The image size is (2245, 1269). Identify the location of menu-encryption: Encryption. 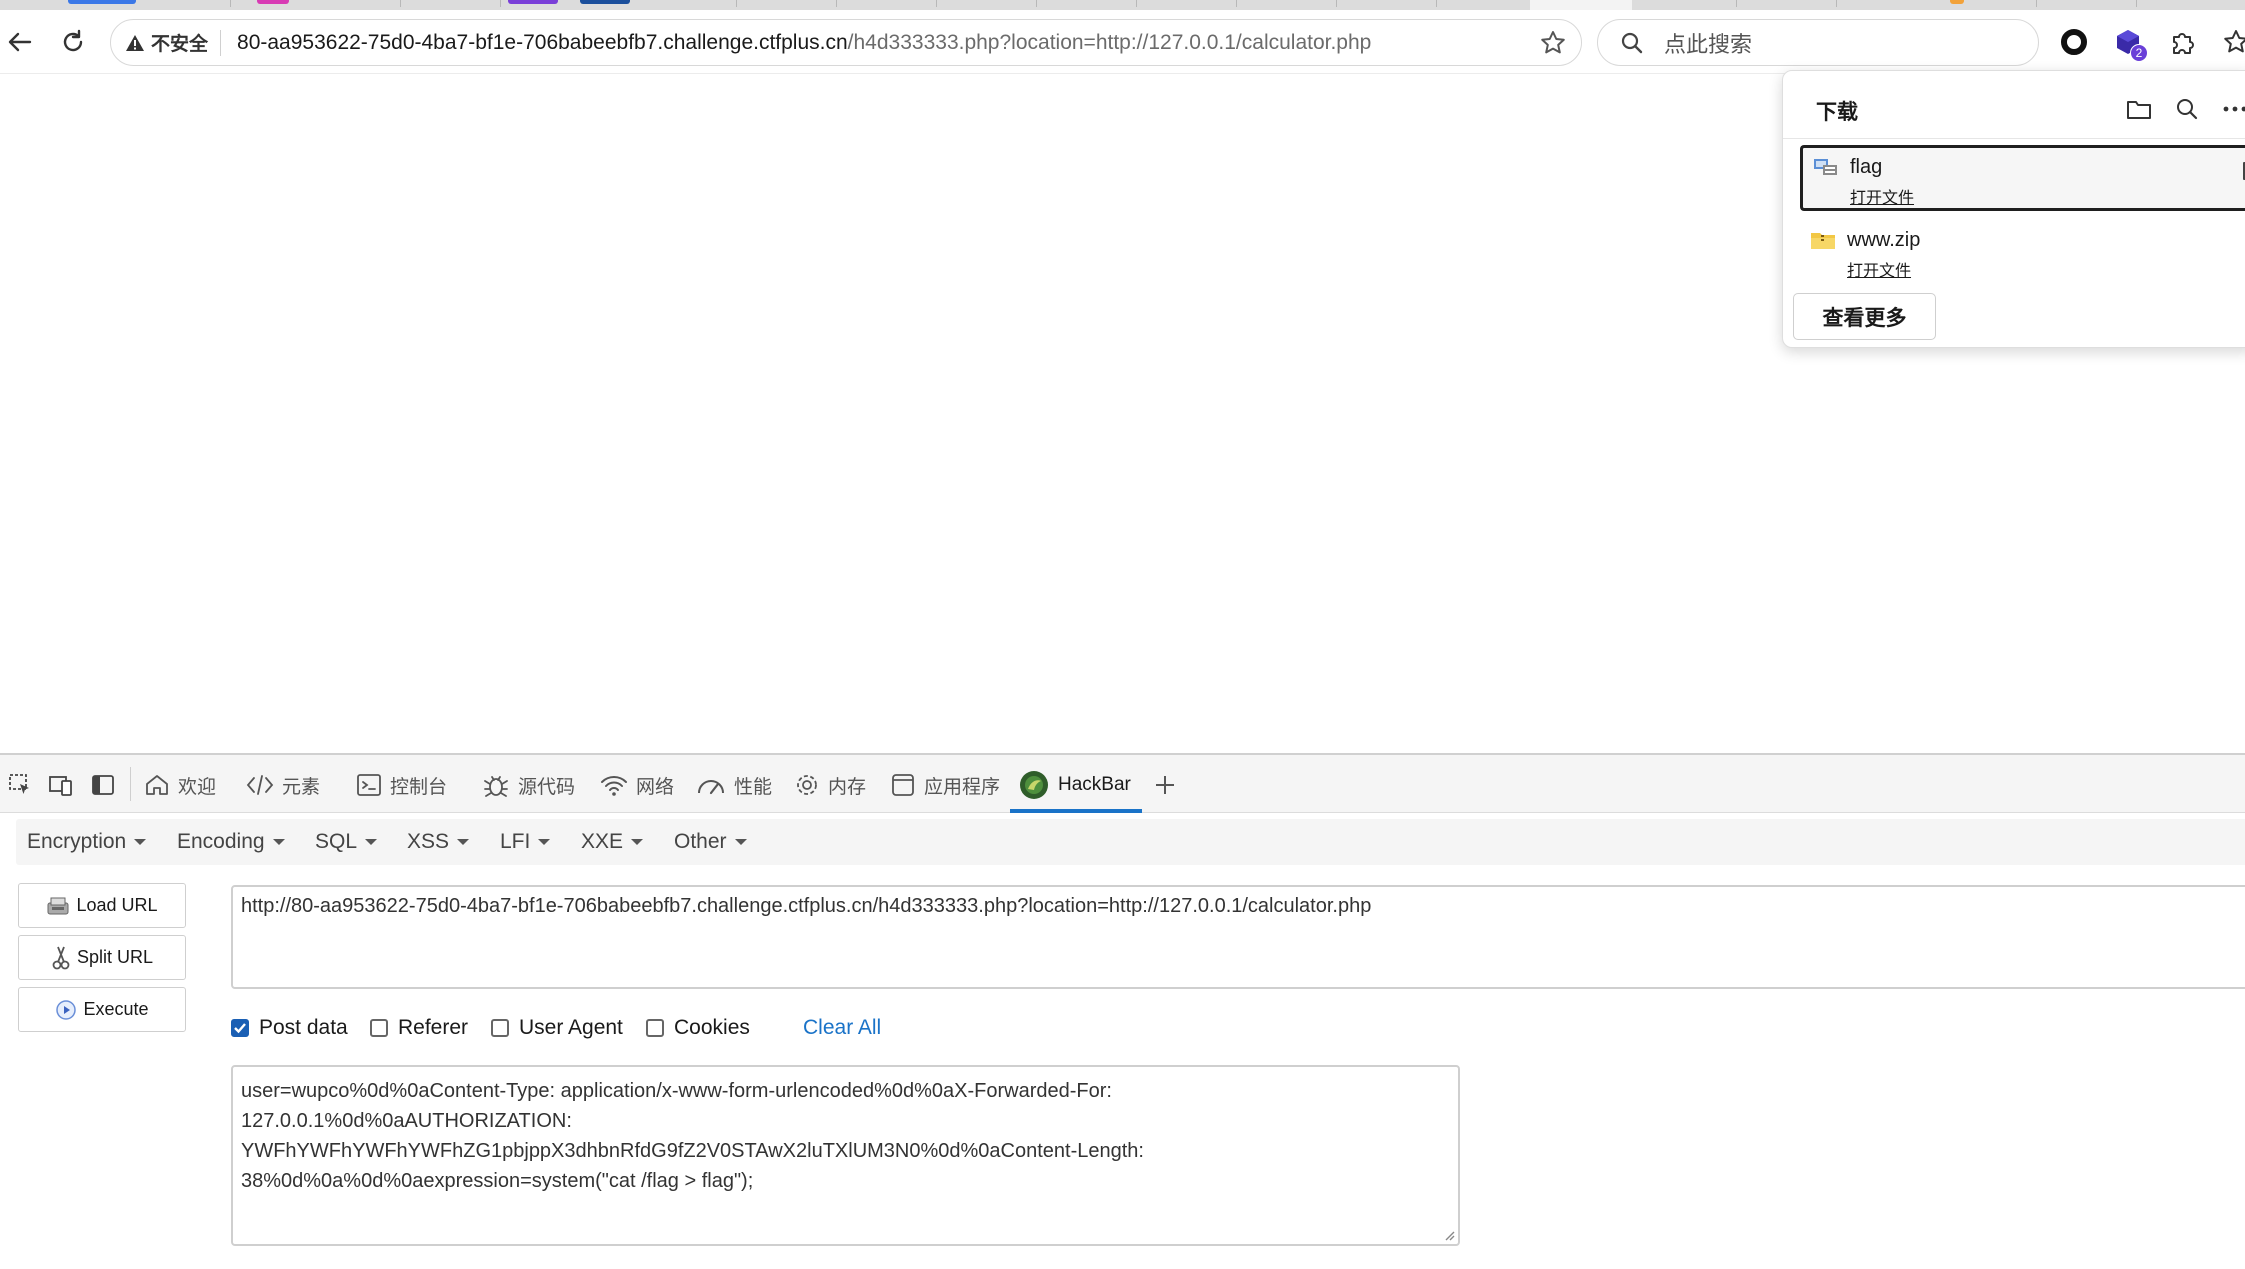
(87, 842).